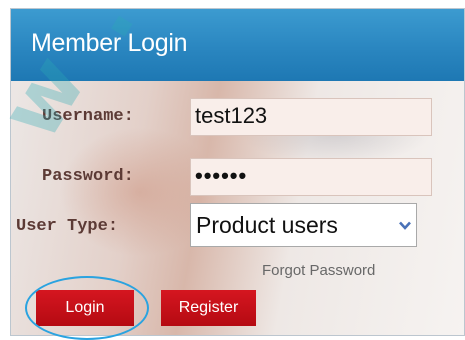 The width and height of the screenshot is (465, 340). What do you see at coordinates (87, 308) in the screenshot?
I see `login-highlight-circle` at bounding box center [87, 308].